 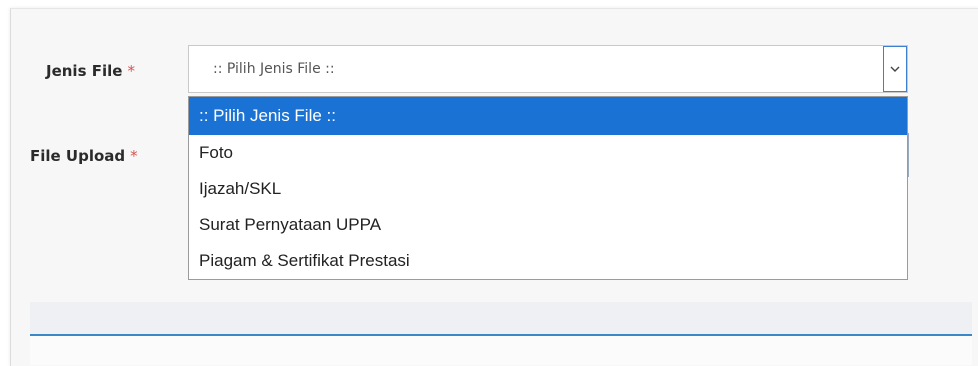 I want to click on file-upload-label: File Upload *, so click(x=84, y=156).